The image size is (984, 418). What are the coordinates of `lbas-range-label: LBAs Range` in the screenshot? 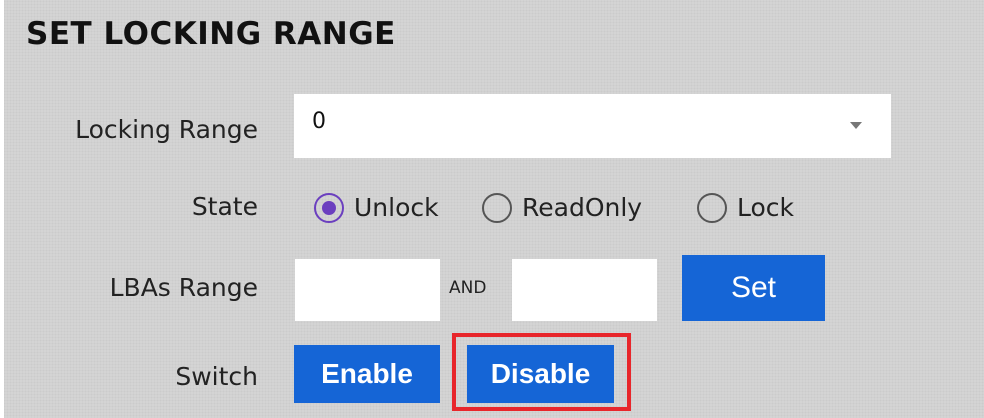 It's located at (183, 287).